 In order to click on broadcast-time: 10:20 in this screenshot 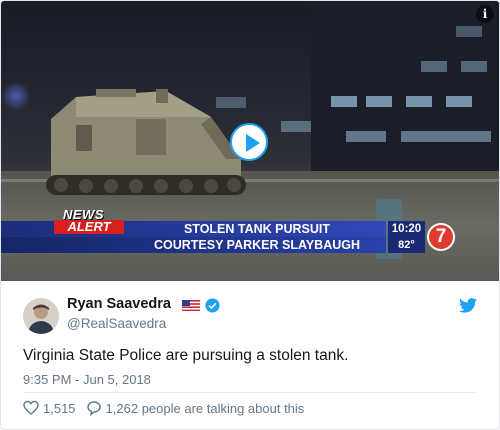, I will do `click(406, 229)`.